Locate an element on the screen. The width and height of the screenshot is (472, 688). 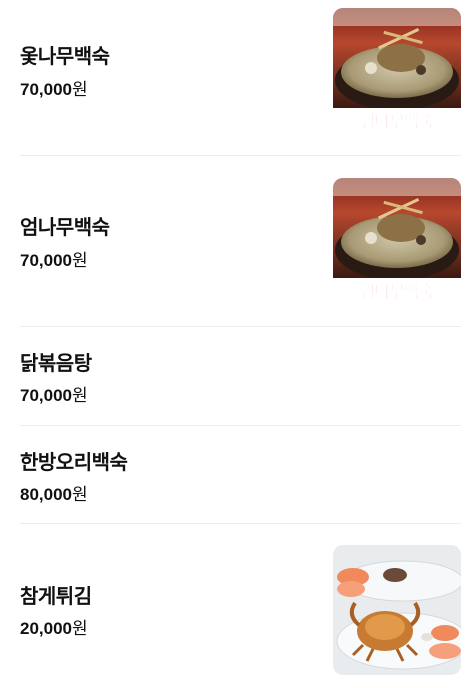
menu-item-name: 닭볶음탕 is located at coordinates (56, 363).